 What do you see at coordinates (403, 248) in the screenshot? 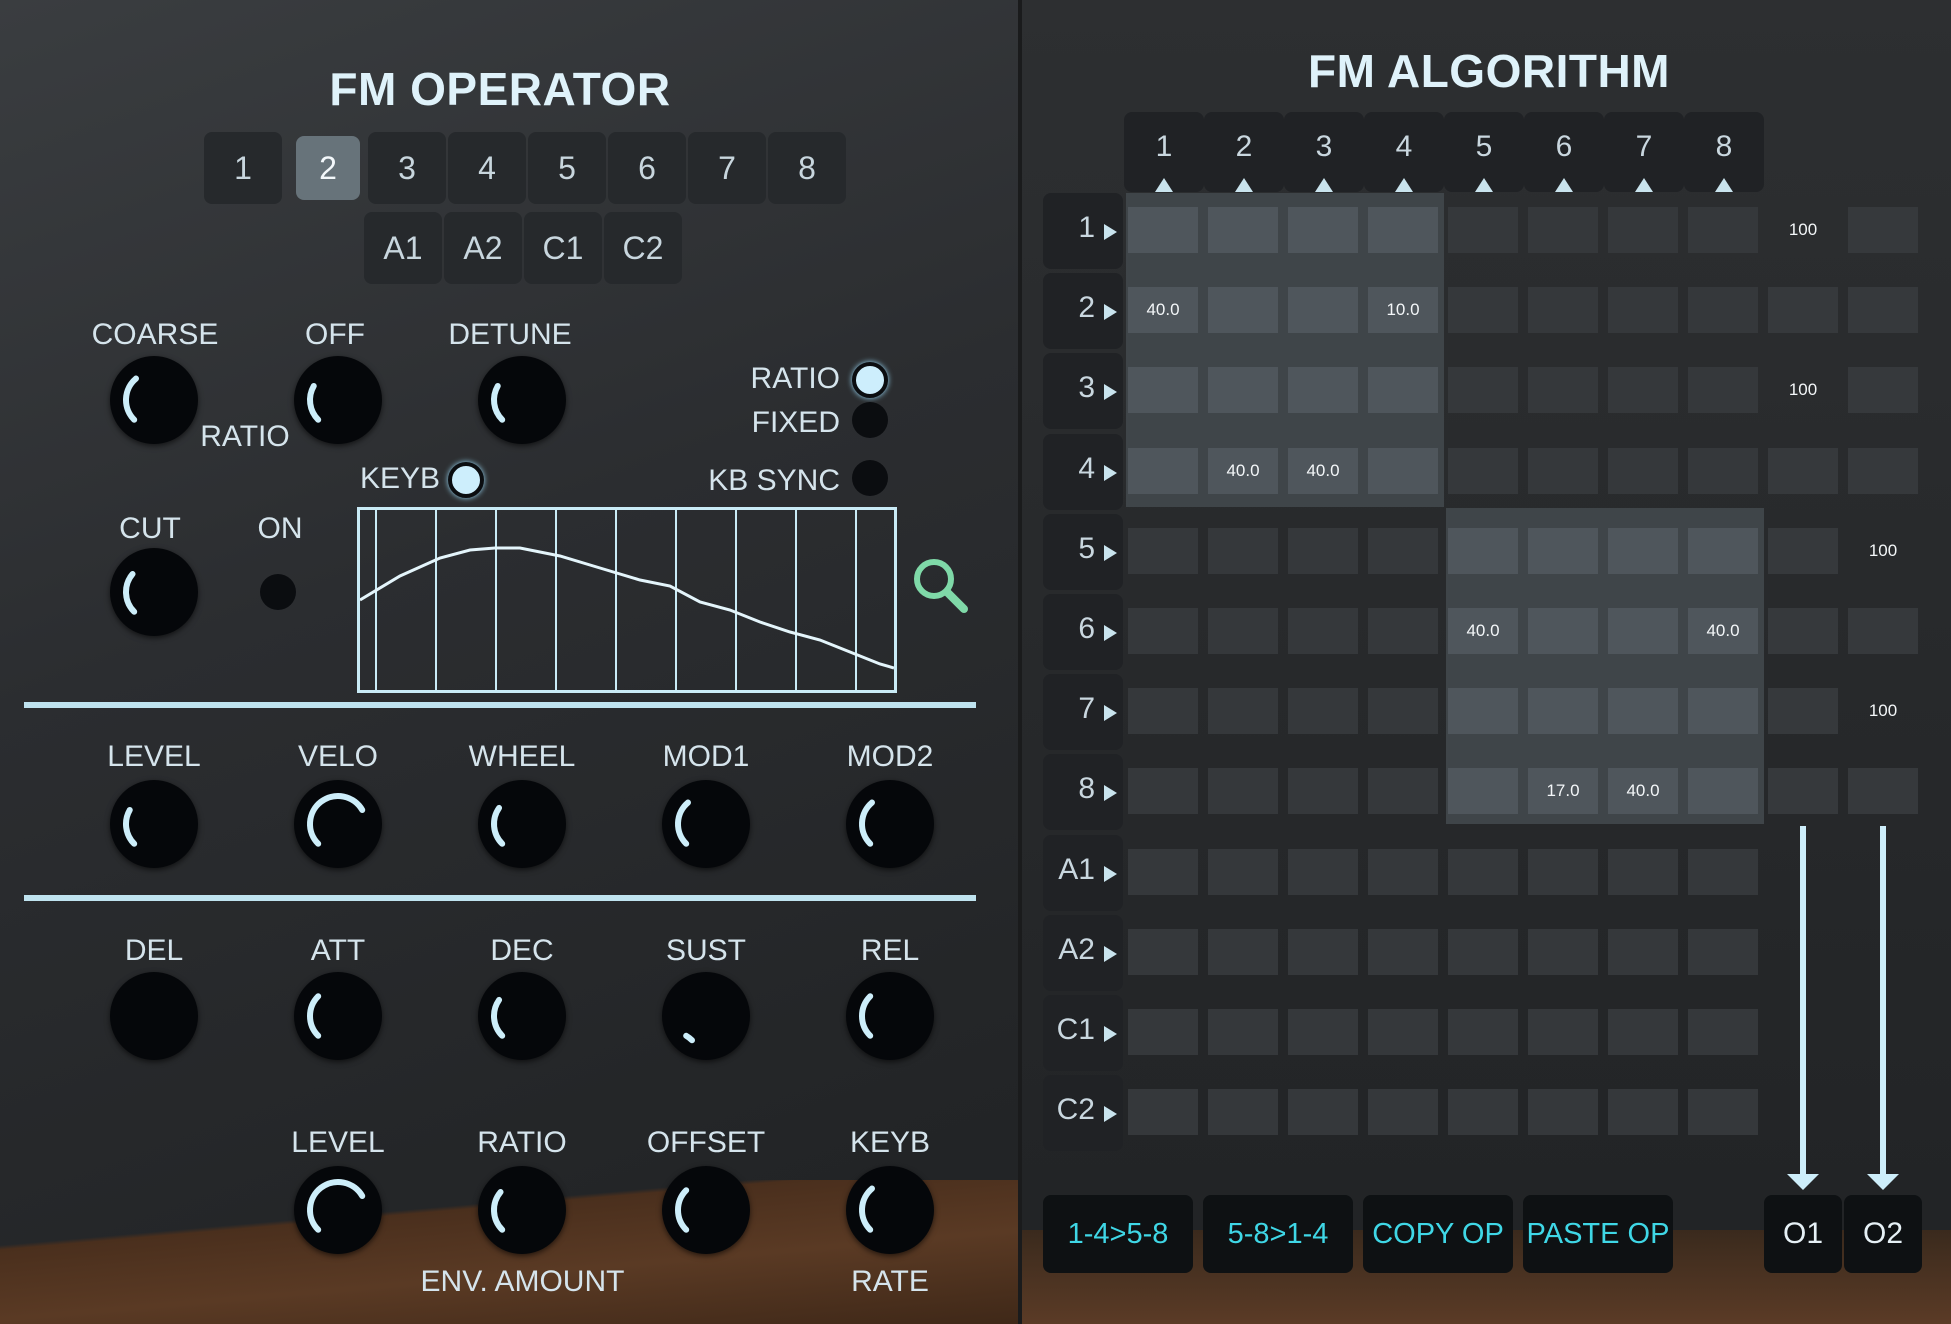
I see `operator-a1-button: A1` at bounding box center [403, 248].